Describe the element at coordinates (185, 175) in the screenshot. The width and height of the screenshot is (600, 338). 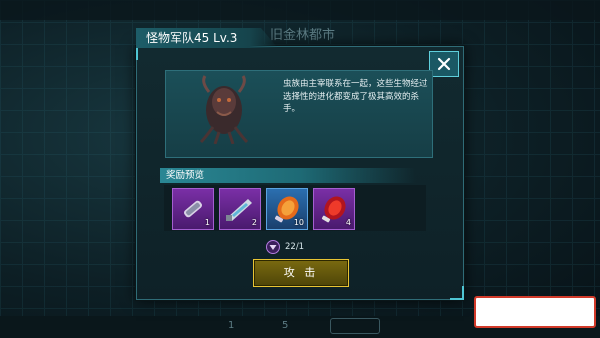
I see `rewards-label: 奖励预览` at that location.